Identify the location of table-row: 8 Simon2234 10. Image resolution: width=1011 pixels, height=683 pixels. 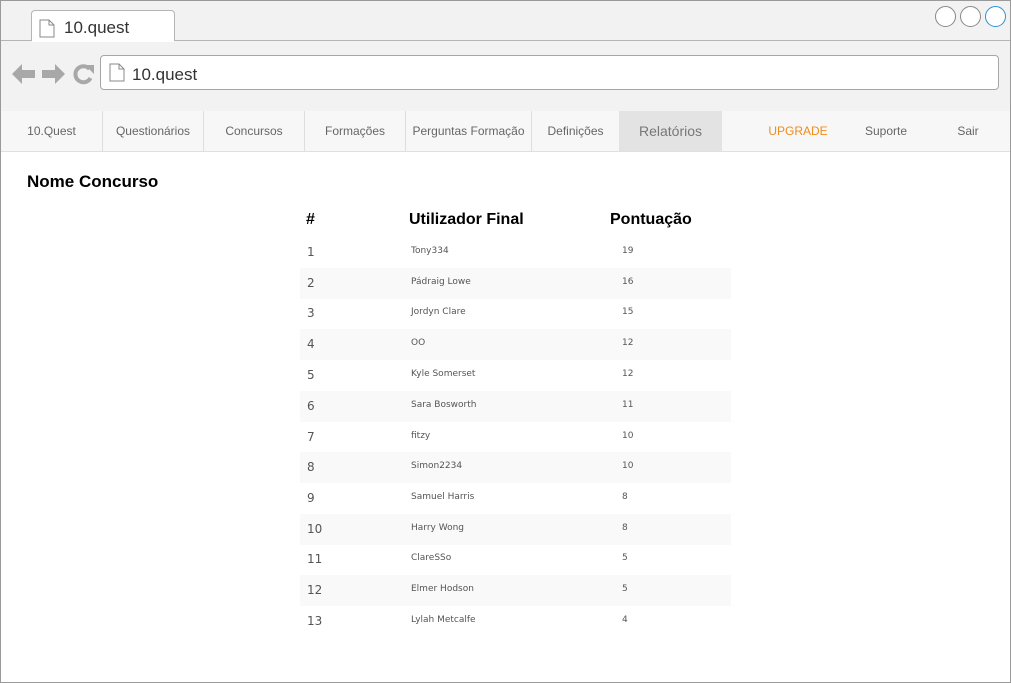
(515, 467).